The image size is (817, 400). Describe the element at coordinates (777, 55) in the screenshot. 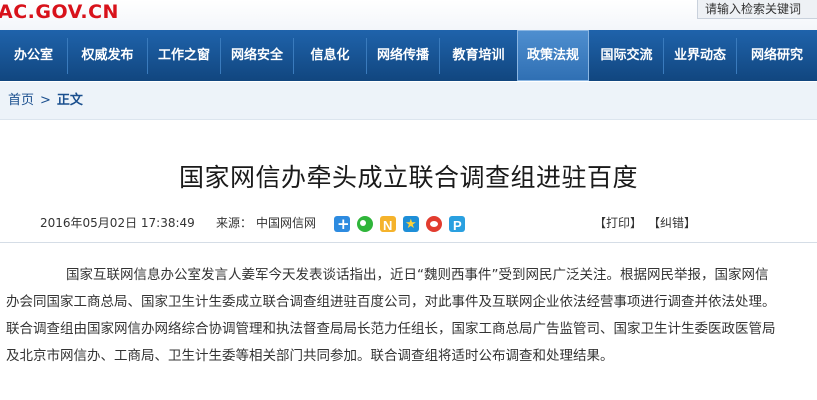

I see `nav-item-research: 网络研究` at that location.